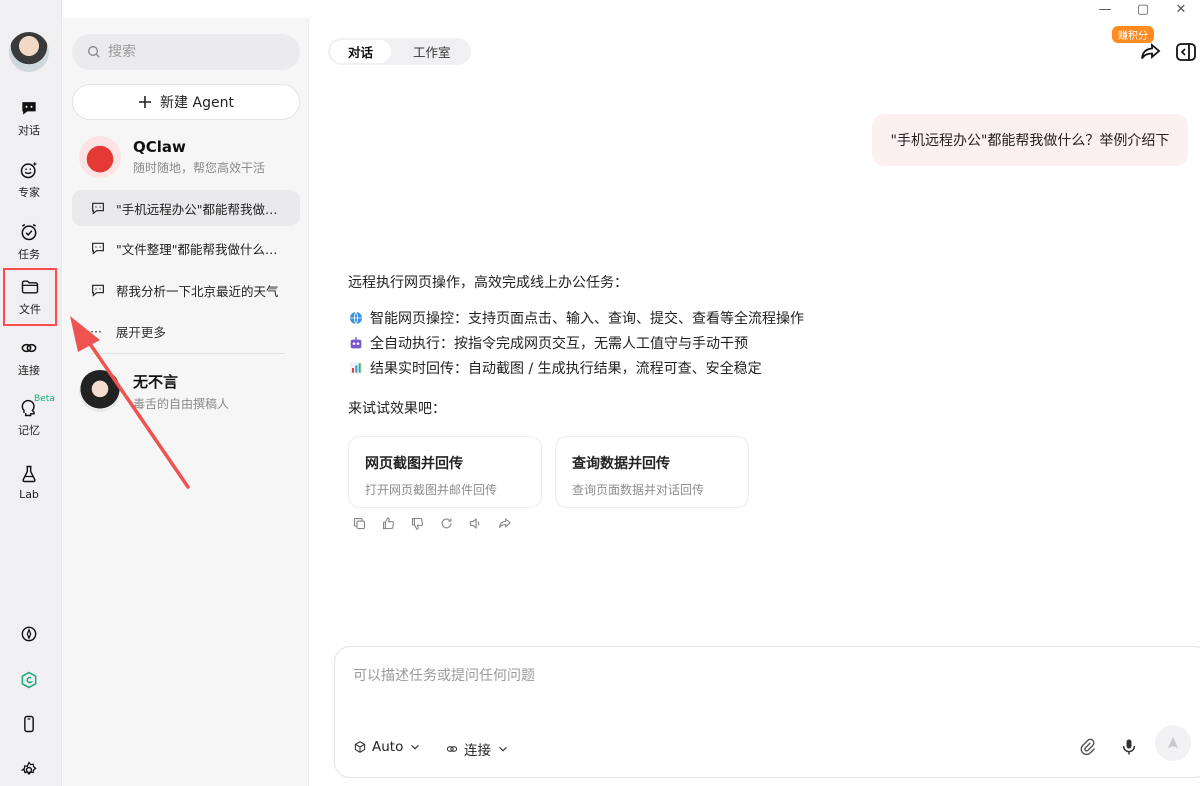  I want to click on speaker-icon, so click(475, 523).